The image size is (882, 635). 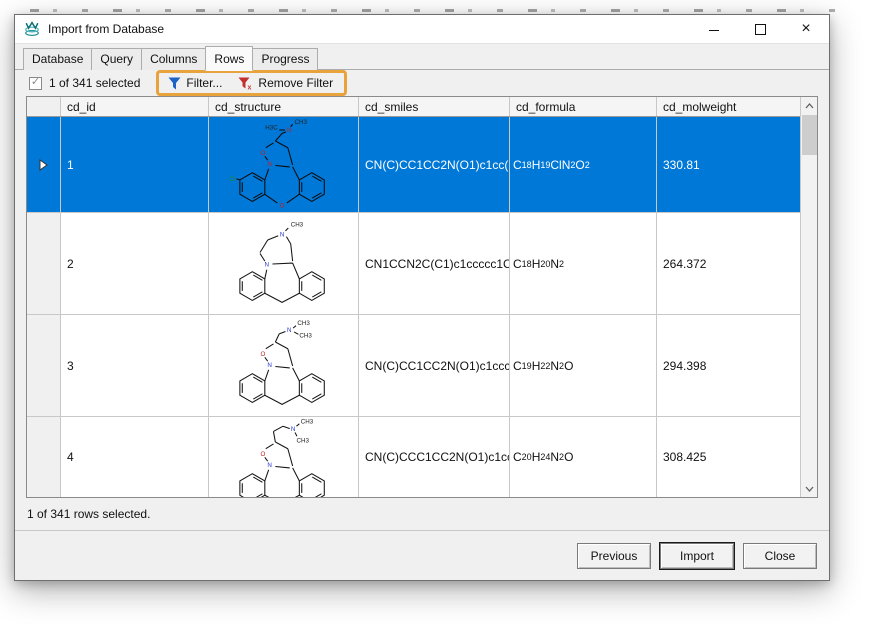 What do you see at coordinates (697, 555) in the screenshot?
I see `import-button: Import` at bounding box center [697, 555].